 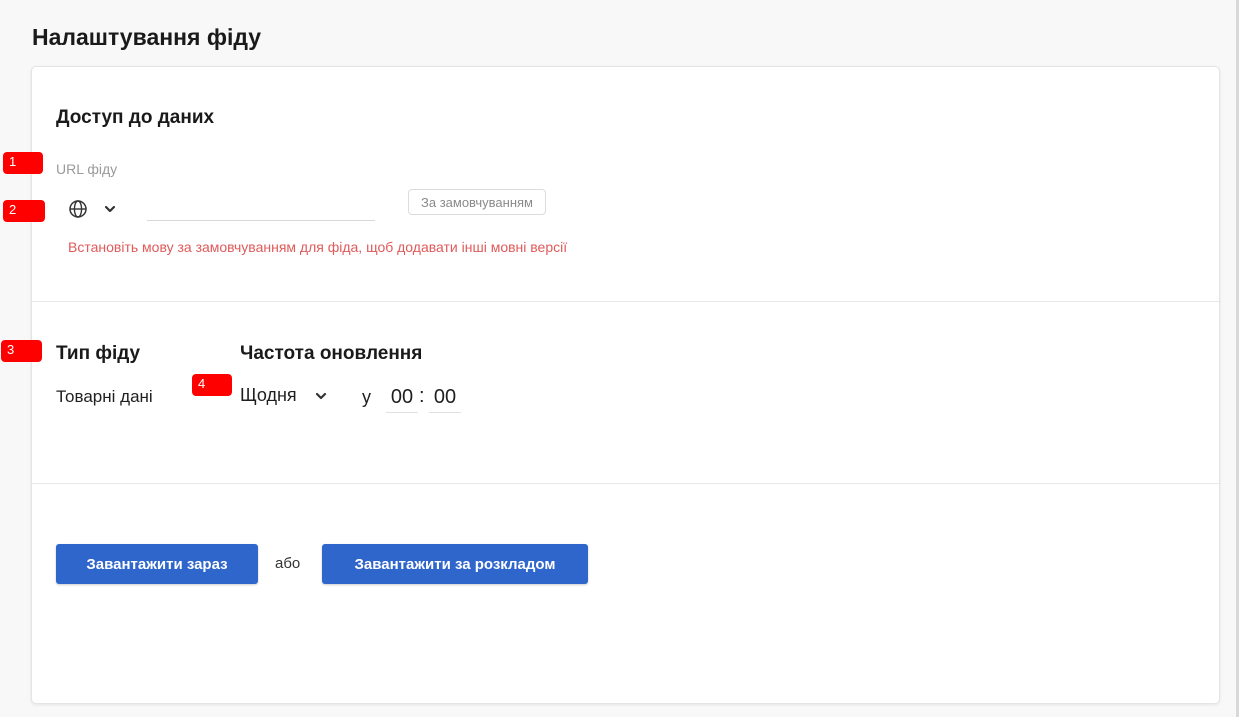 What do you see at coordinates (331, 353) in the screenshot?
I see `update-frequency-title: Частота оновлення` at bounding box center [331, 353].